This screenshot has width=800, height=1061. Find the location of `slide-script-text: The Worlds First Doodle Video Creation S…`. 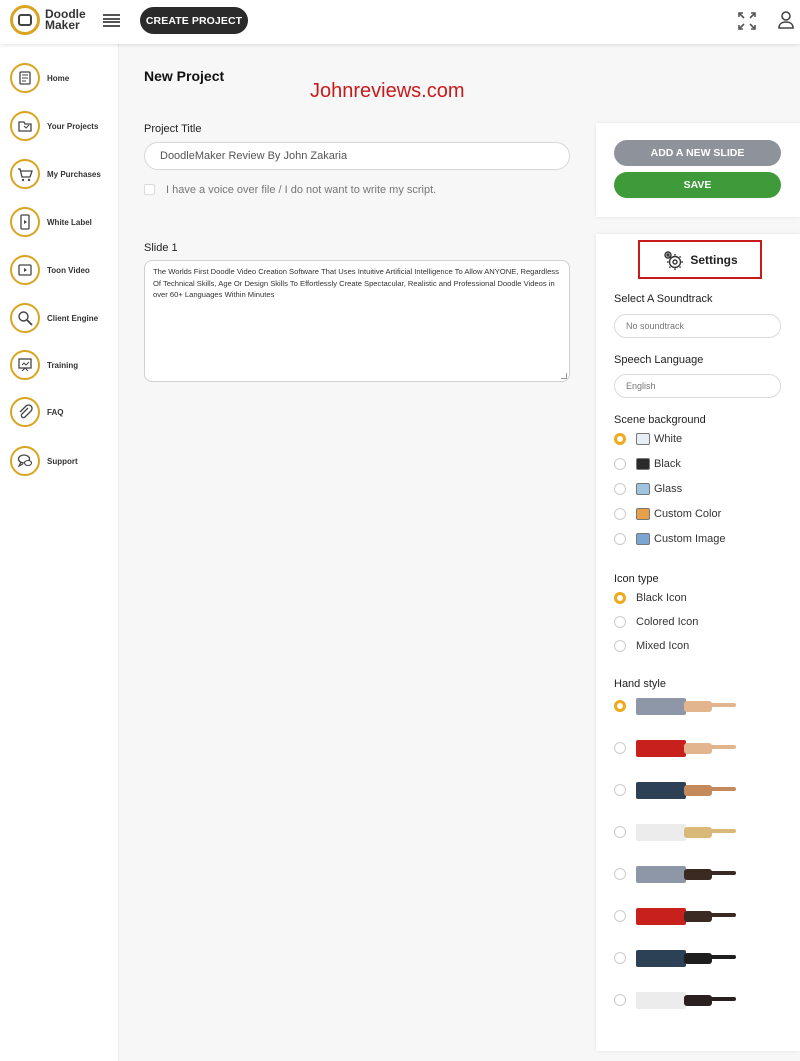

slide-script-text: The Worlds First Doodle Video Creation S… is located at coordinates (356, 283).